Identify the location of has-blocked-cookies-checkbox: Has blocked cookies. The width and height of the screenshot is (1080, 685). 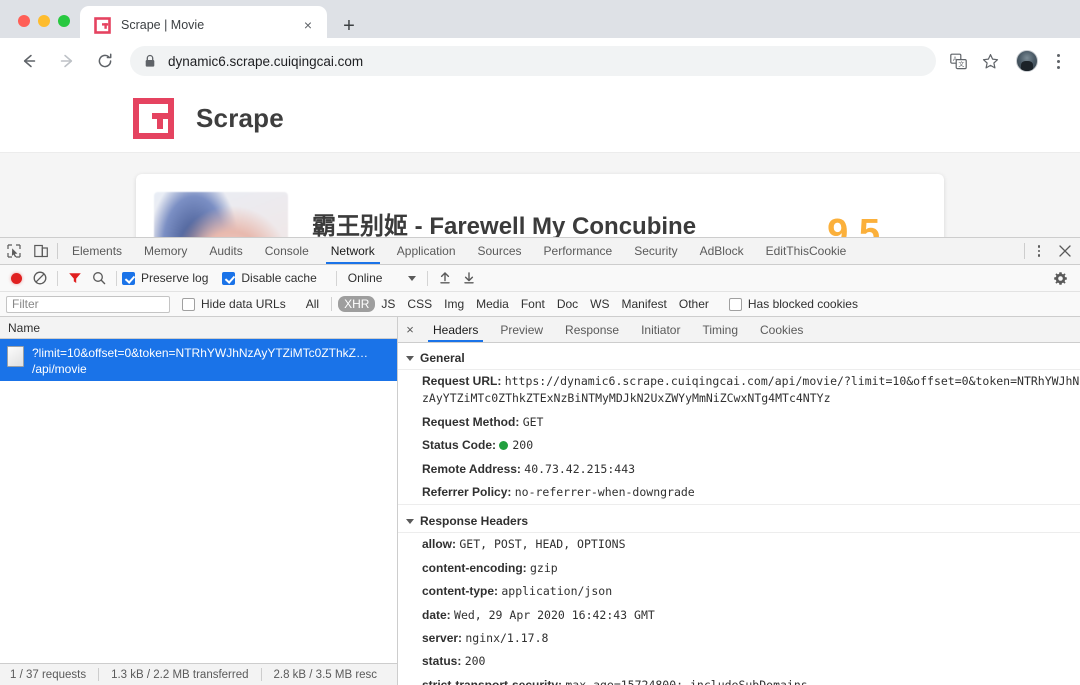
(793, 304).